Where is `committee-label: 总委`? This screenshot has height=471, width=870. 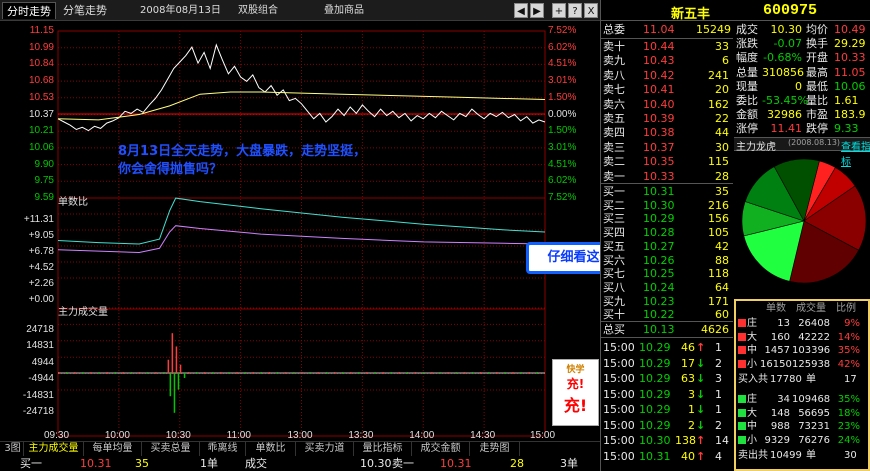 committee-label: 总委 is located at coordinates (614, 29).